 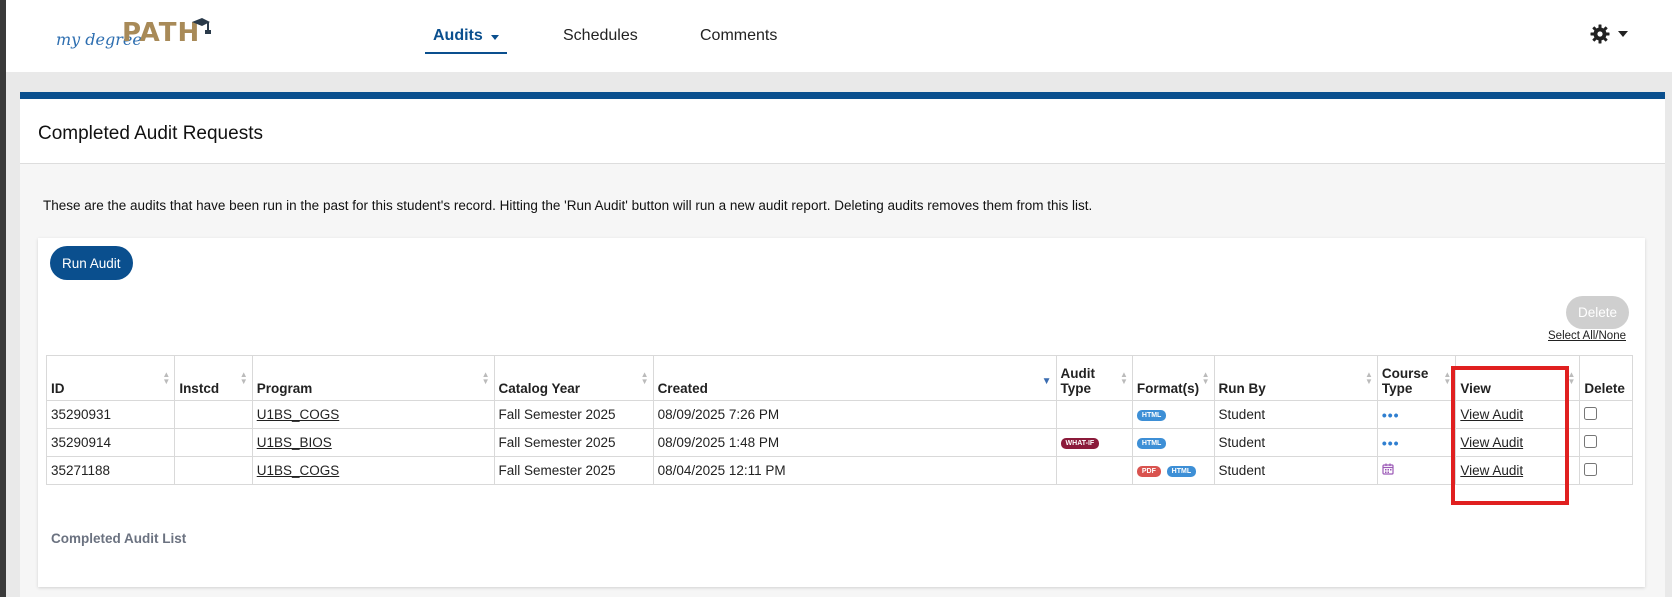 What do you see at coordinates (573, 378) in the screenshot?
I see `col-header-catalog-year: Catalog Year ▲ ▼` at bounding box center [573, 378].